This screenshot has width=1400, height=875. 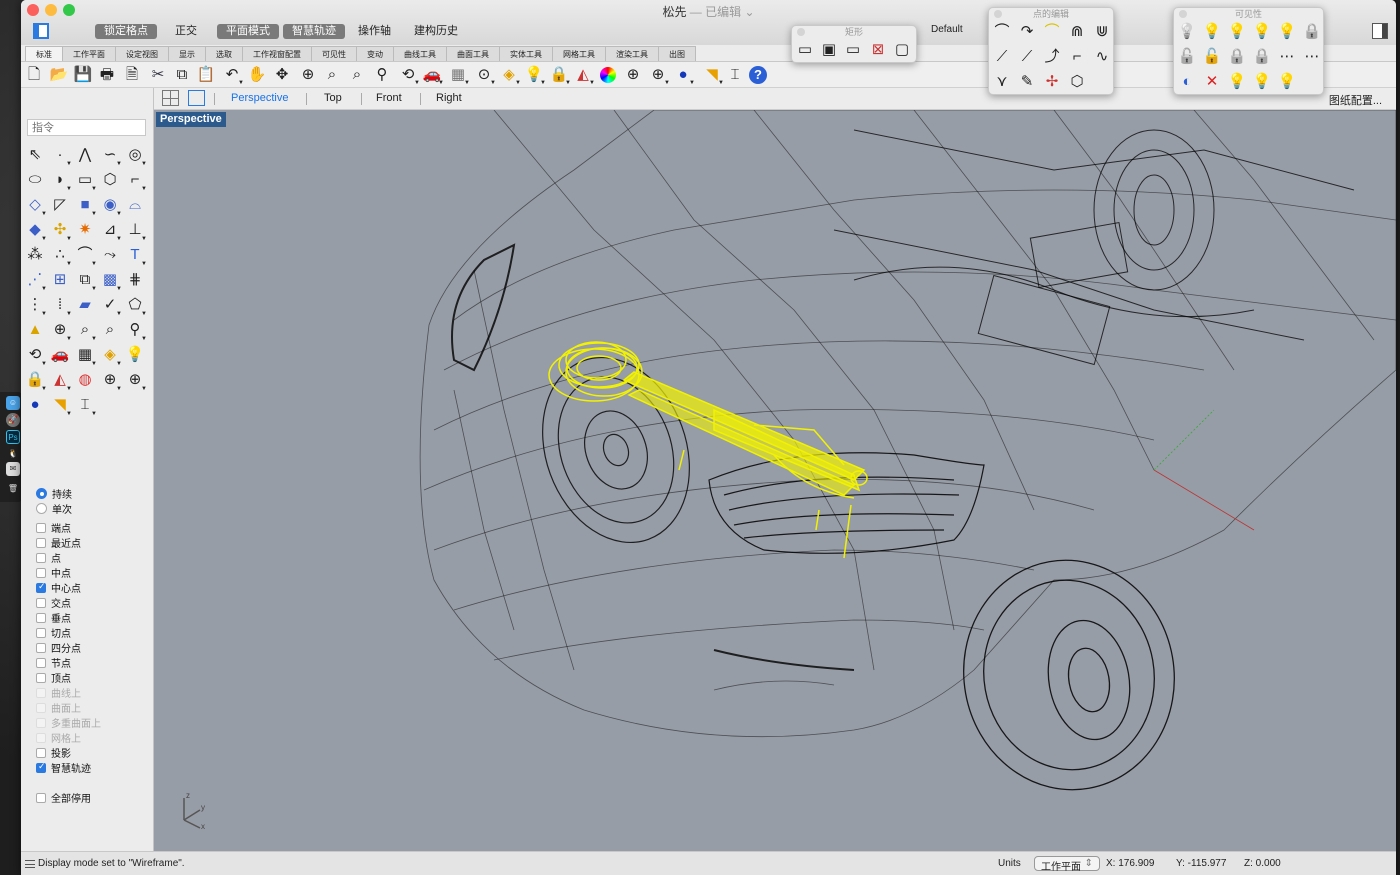 I want to click on sphere-wire-icon: ⊕, so click(x=633, y=75).